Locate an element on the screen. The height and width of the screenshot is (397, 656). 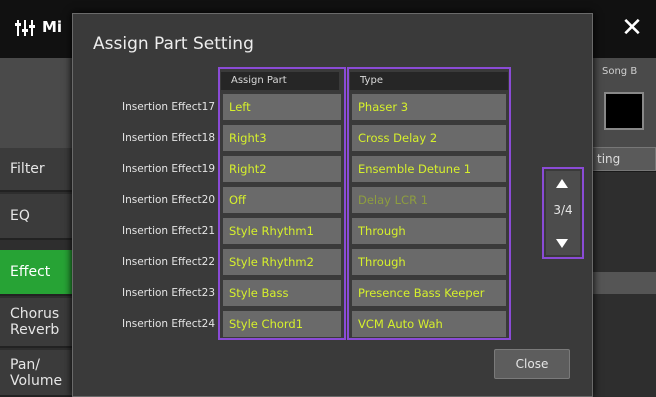
page-scroller: 3/4 is located at coordinates (563, 213).